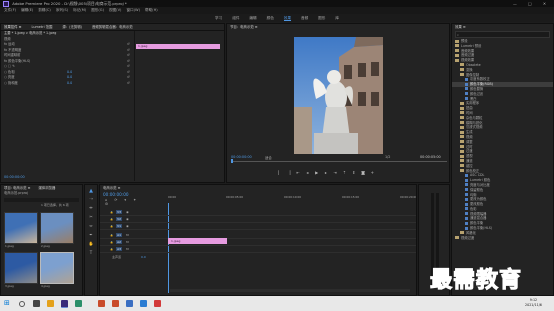  I want to click on step-back-icon: ◂, so click(307, 172).